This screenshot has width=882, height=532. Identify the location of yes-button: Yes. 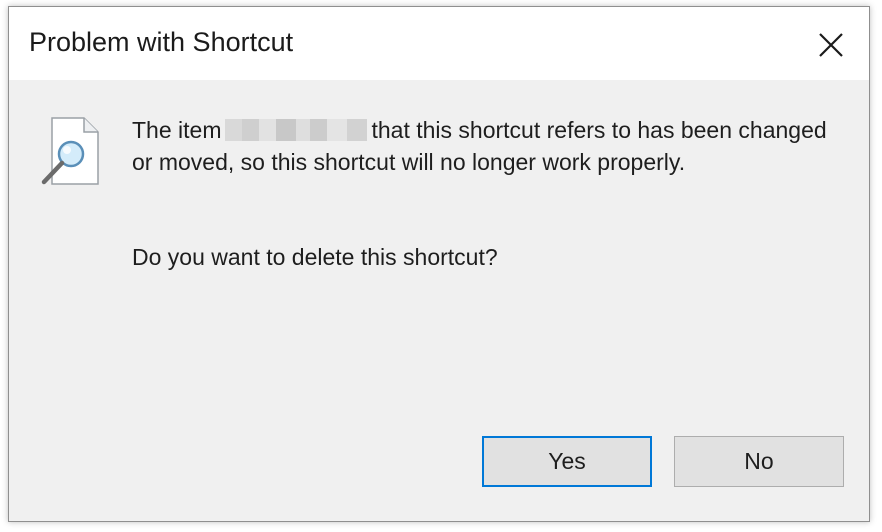
(567, 461).